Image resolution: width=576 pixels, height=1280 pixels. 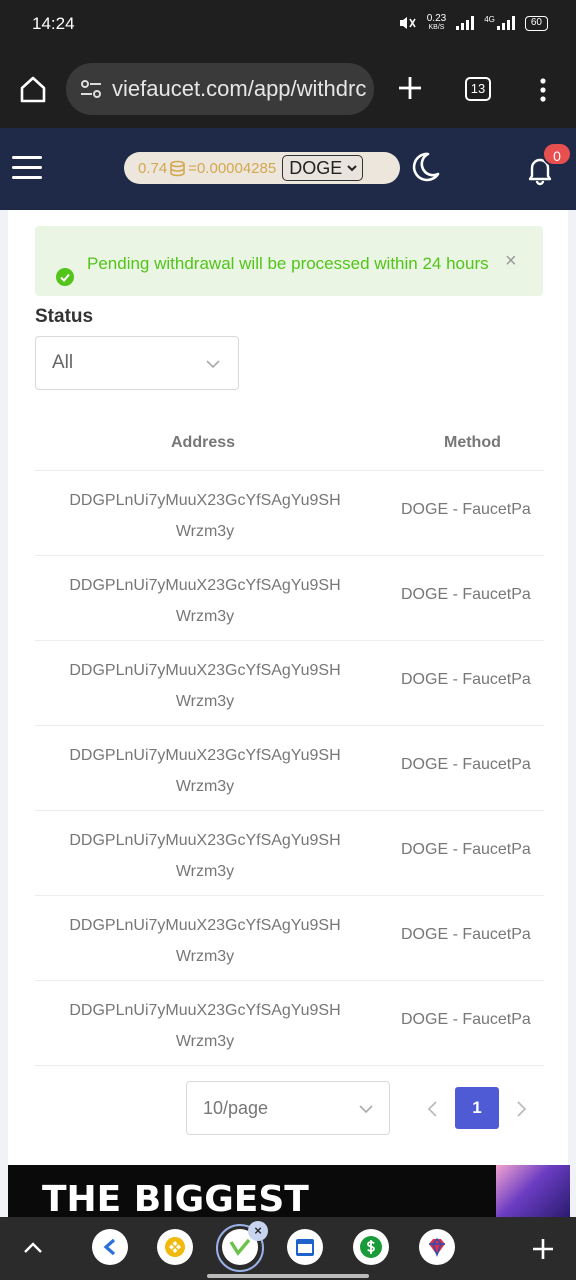 I want to click on address-bar: viefaucet.com/app/withdrc, so click(x=220, y=89).